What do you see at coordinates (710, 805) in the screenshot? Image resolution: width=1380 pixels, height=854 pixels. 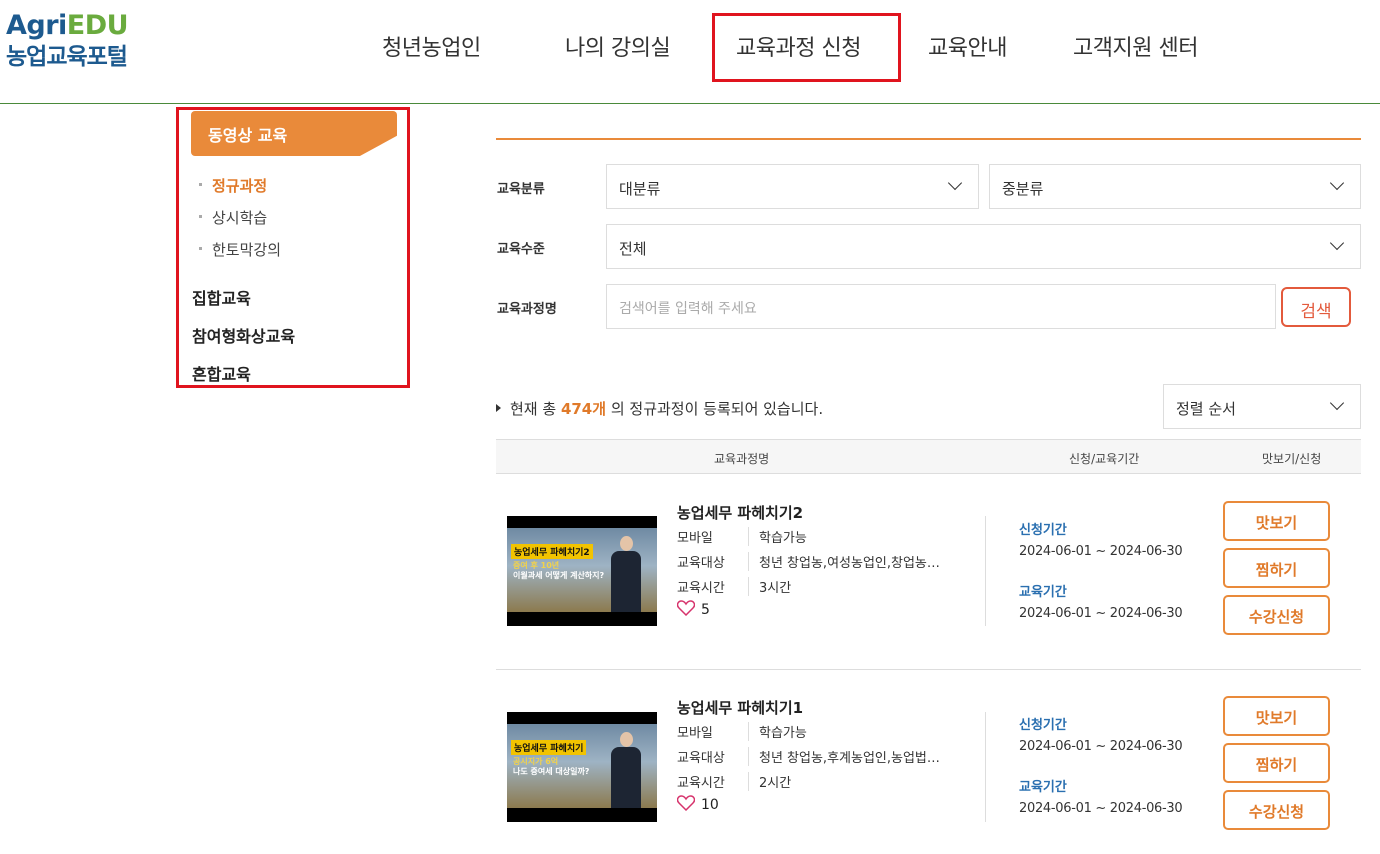 I see `like-number: 10` at bounding box center [710, 805].